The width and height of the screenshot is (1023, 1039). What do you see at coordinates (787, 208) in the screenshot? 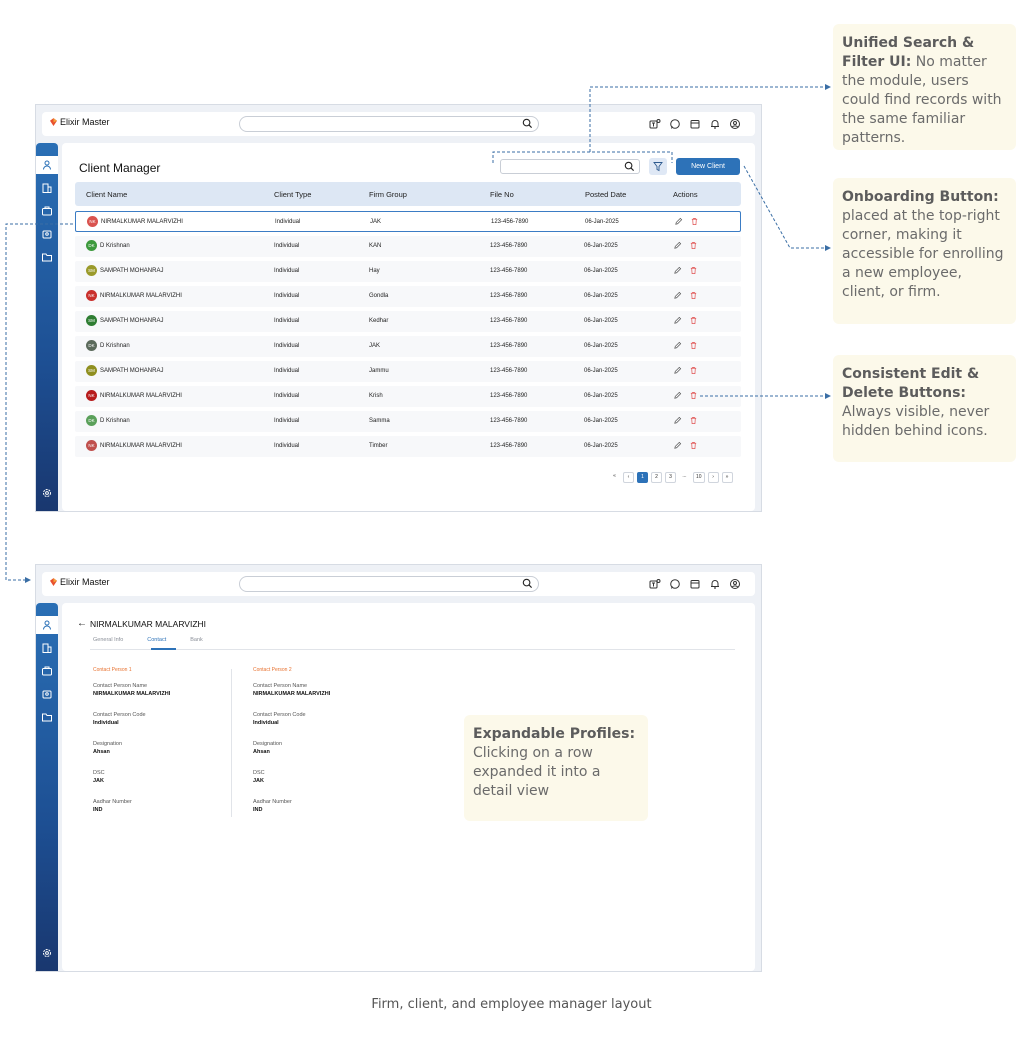
I see `connector-onboarding` at bounding box center [787, 208].